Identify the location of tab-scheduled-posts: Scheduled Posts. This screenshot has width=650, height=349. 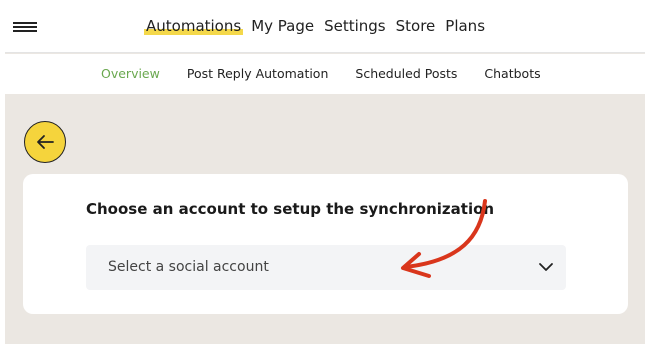
(406, 74).